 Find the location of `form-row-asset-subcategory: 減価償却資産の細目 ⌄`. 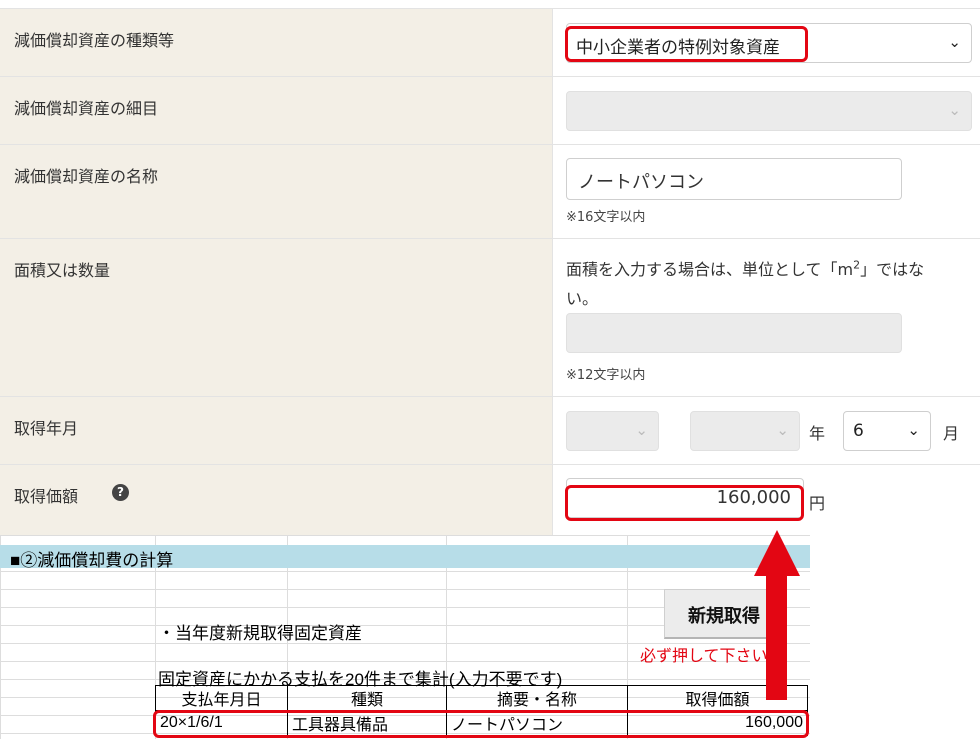

form-row-asset-subcategory: 減価償却資産の細目 ⌄ is located at coordinates (490, 110).